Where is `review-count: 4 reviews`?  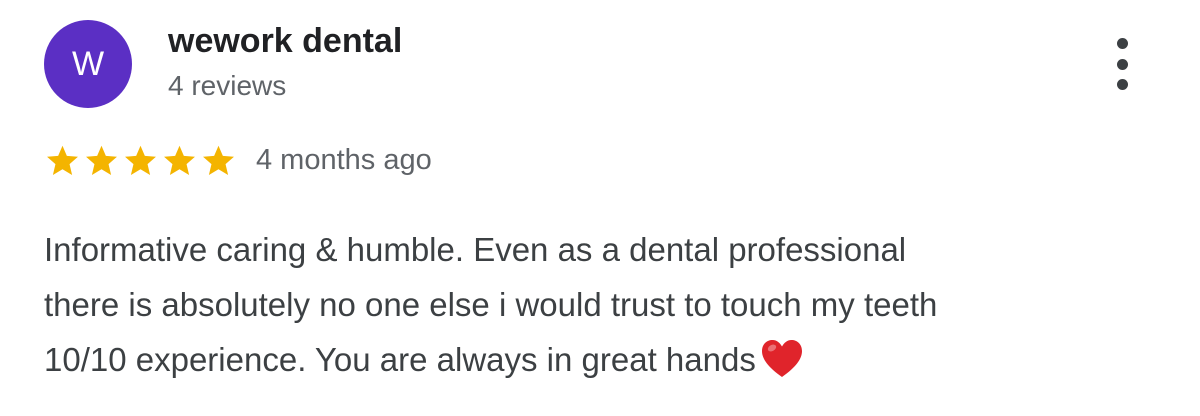 review-count: 4 reviews is located at coordinates (227, 85).